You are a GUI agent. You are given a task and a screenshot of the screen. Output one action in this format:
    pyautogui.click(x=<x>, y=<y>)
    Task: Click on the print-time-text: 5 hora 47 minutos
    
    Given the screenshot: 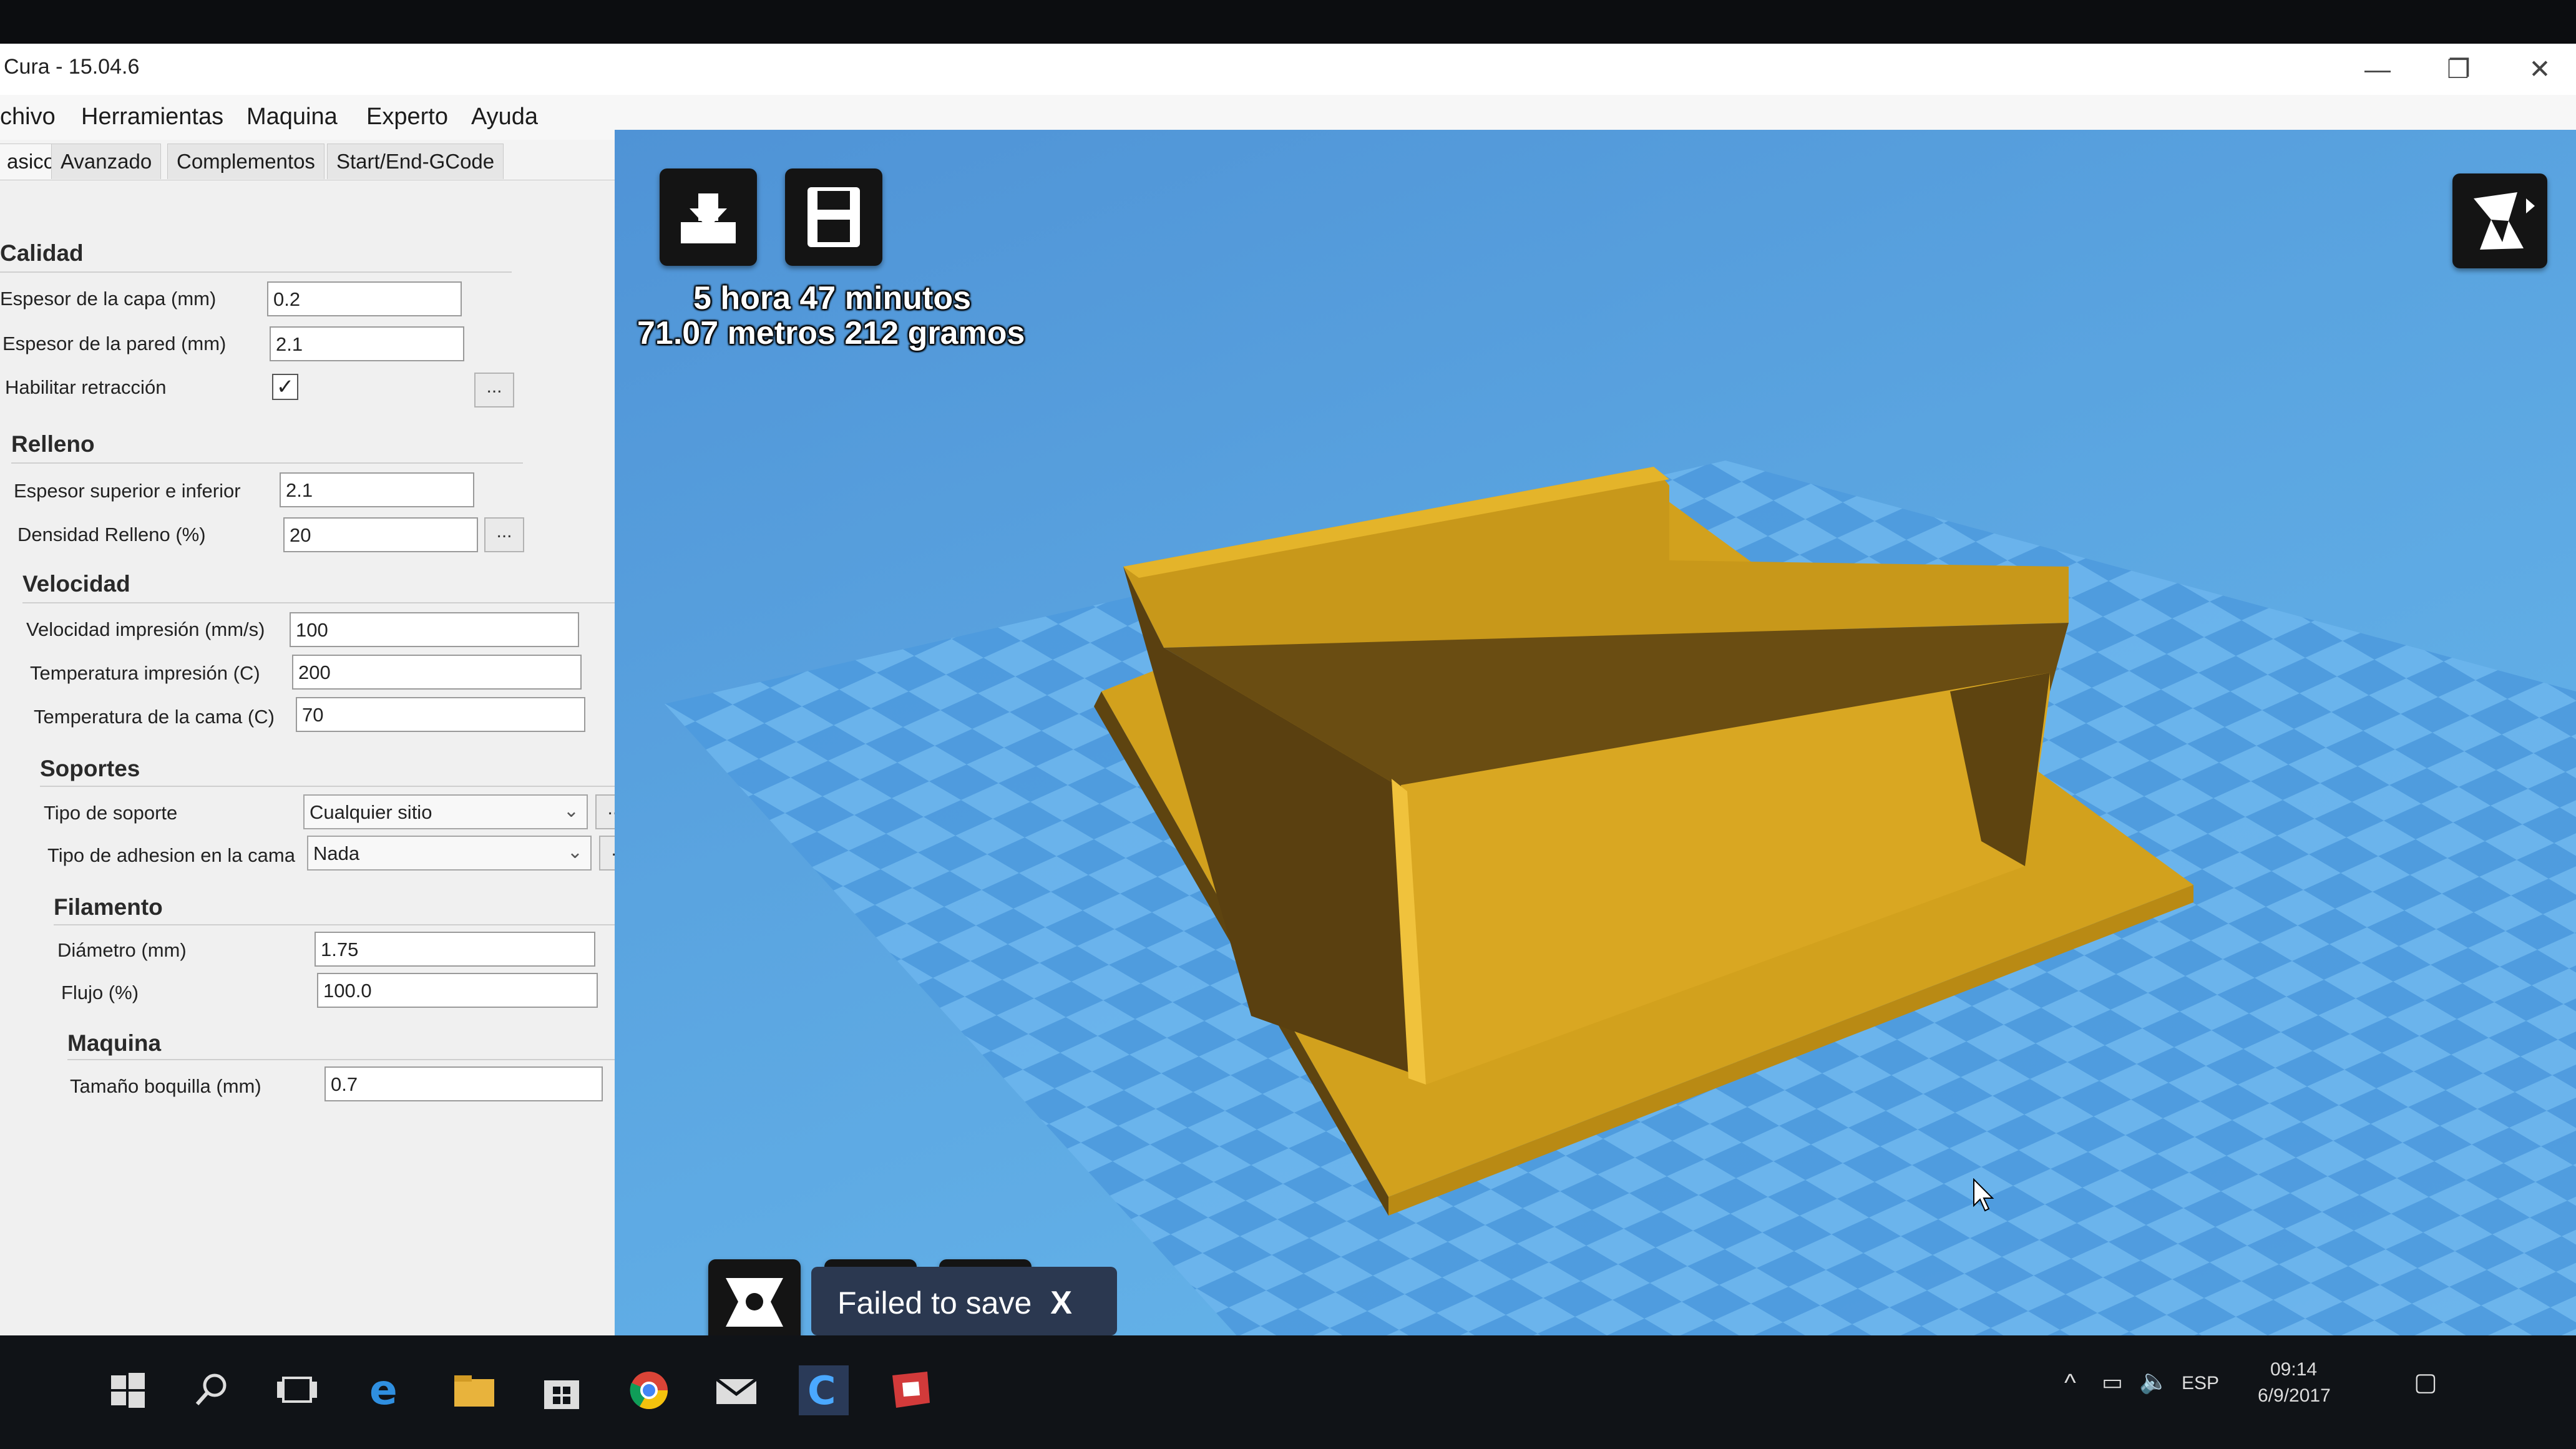 What is the action you would take?
    pyautogui.click(x=832, y=298)
    